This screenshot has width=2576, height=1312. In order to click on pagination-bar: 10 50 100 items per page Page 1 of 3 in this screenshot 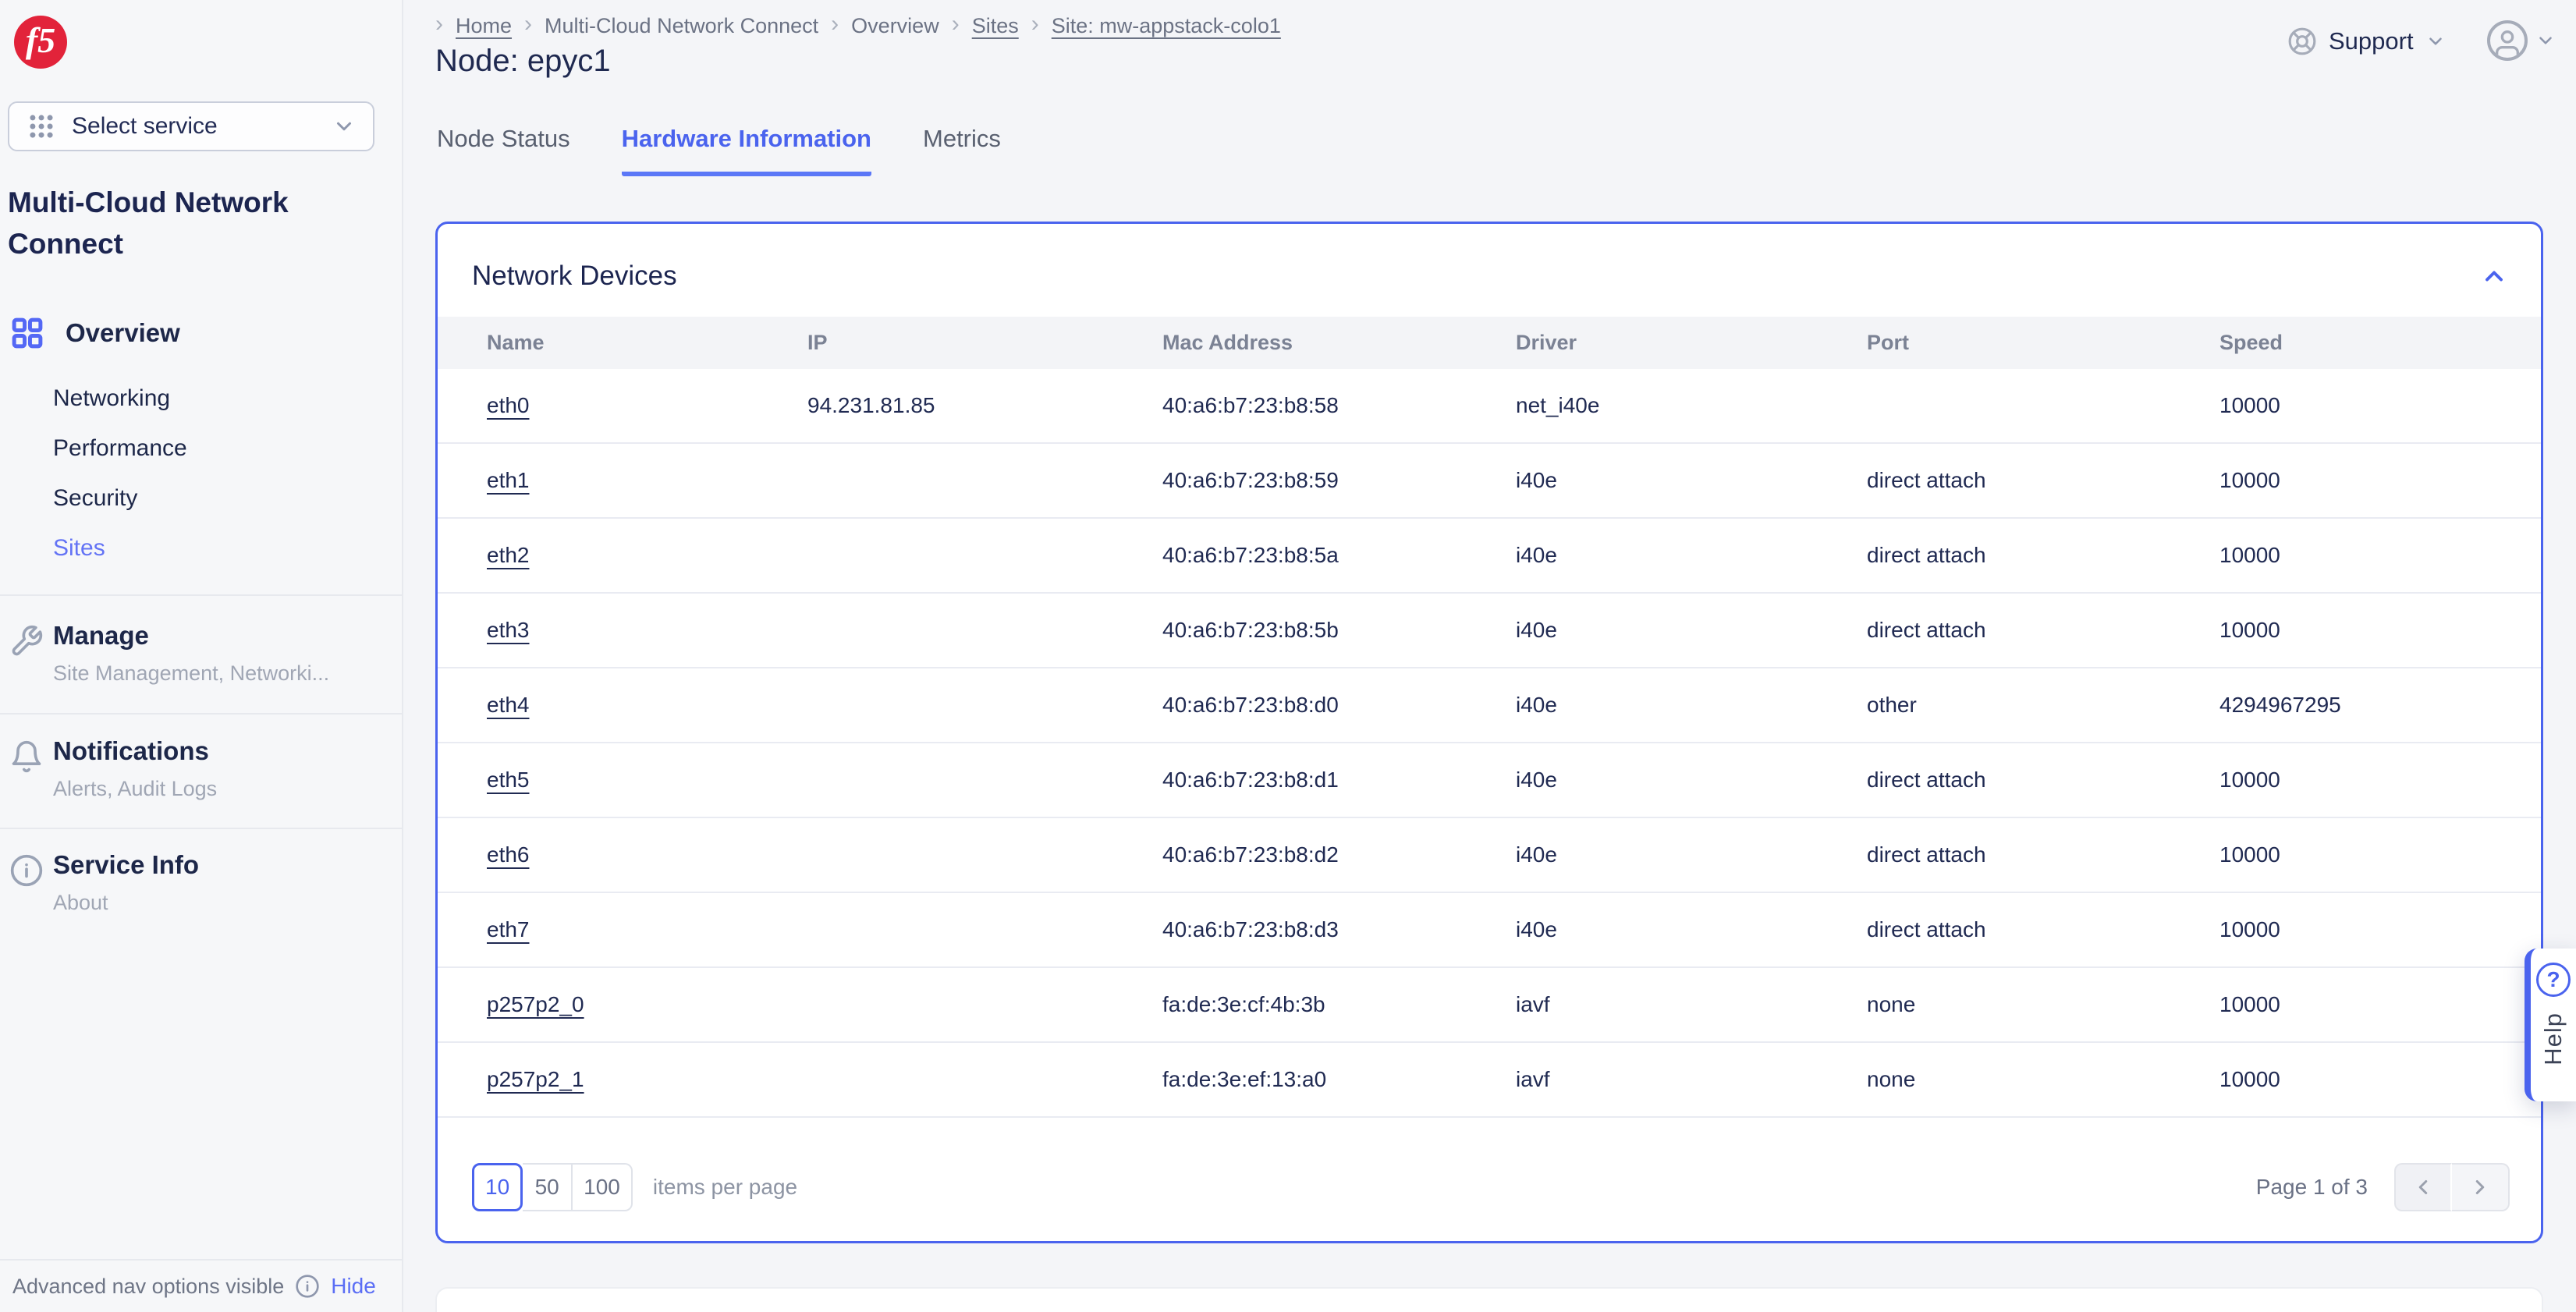, I will do `click(1489, 1164)`.